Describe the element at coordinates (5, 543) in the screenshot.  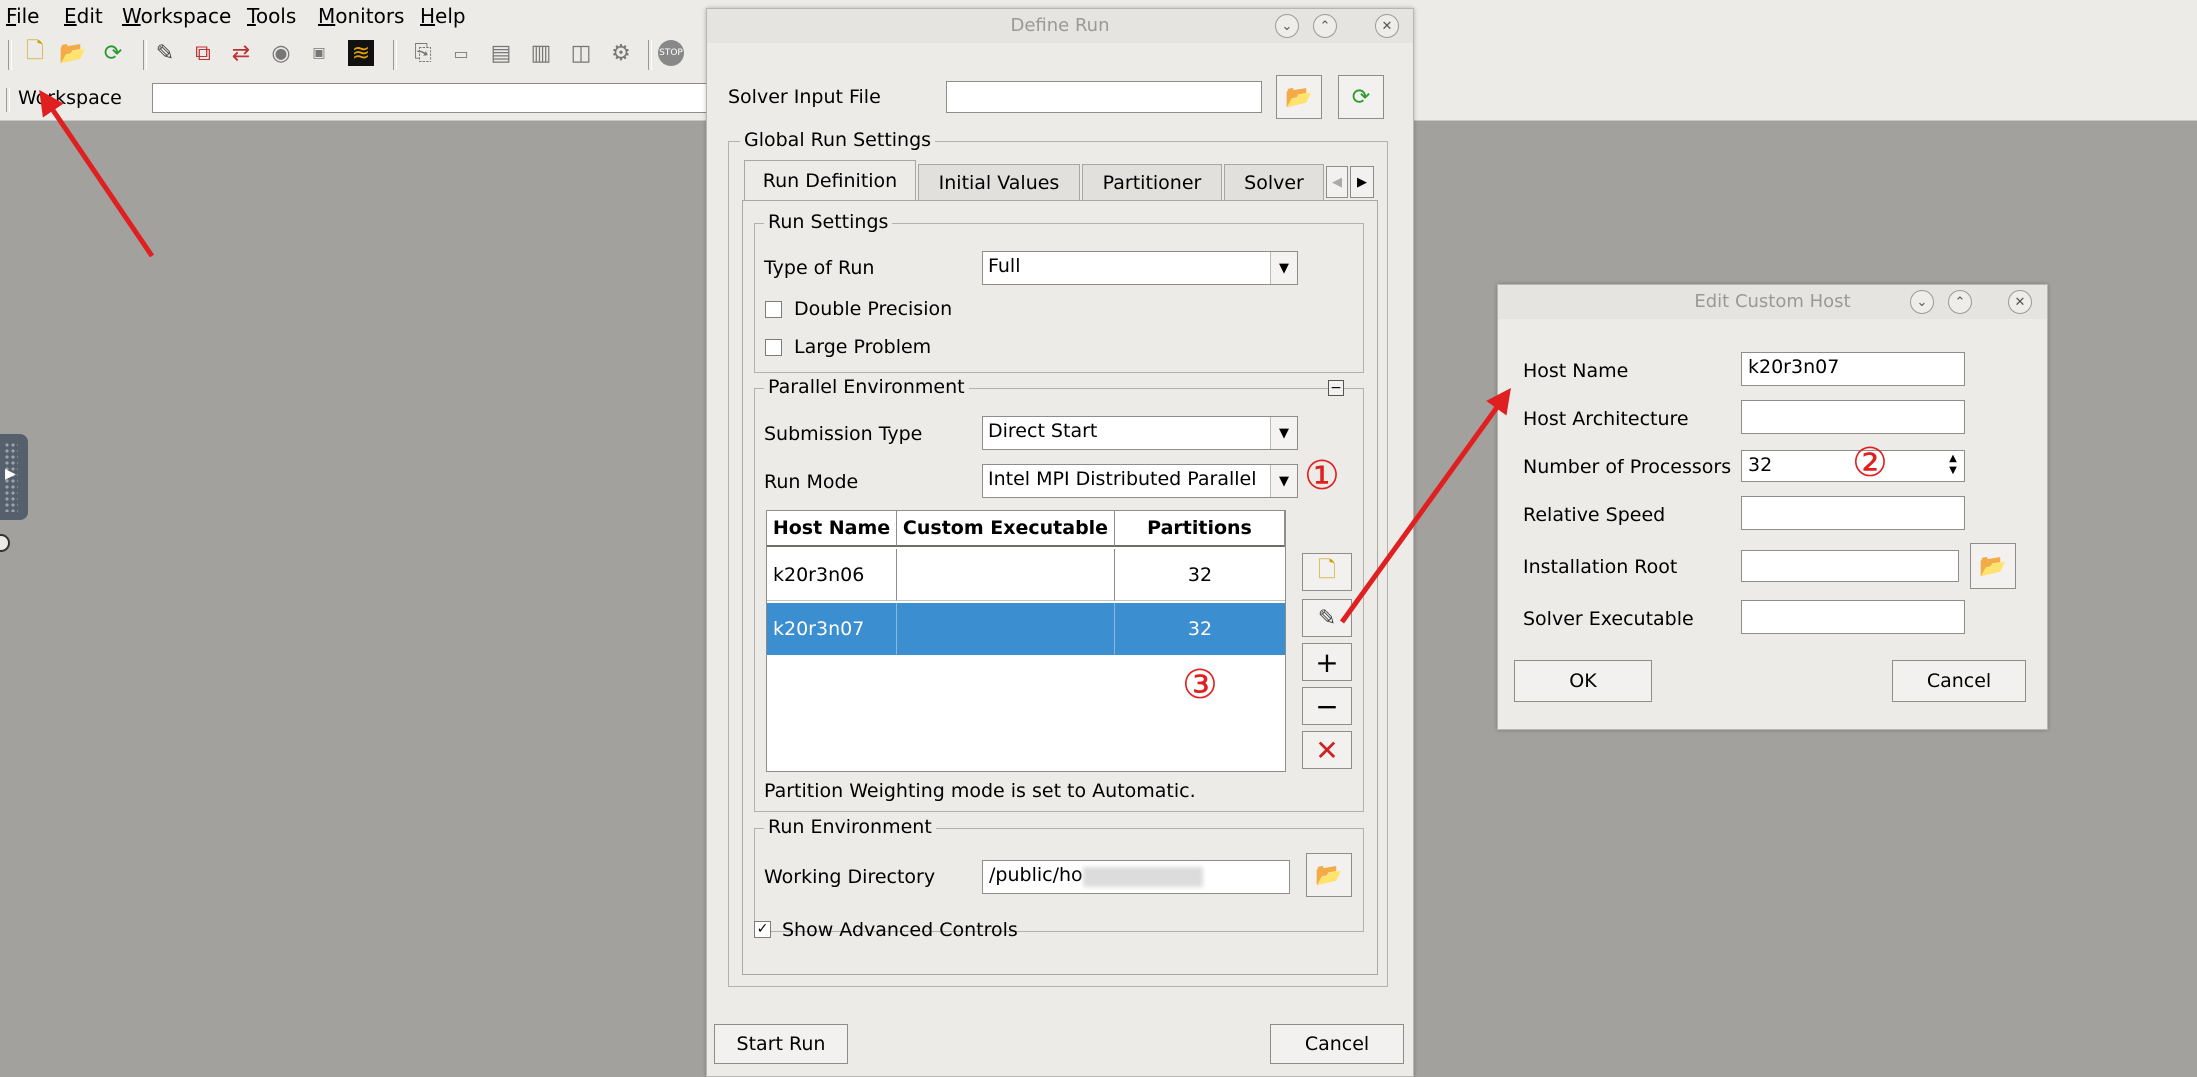
I see `resize-handle-icon` at that location.